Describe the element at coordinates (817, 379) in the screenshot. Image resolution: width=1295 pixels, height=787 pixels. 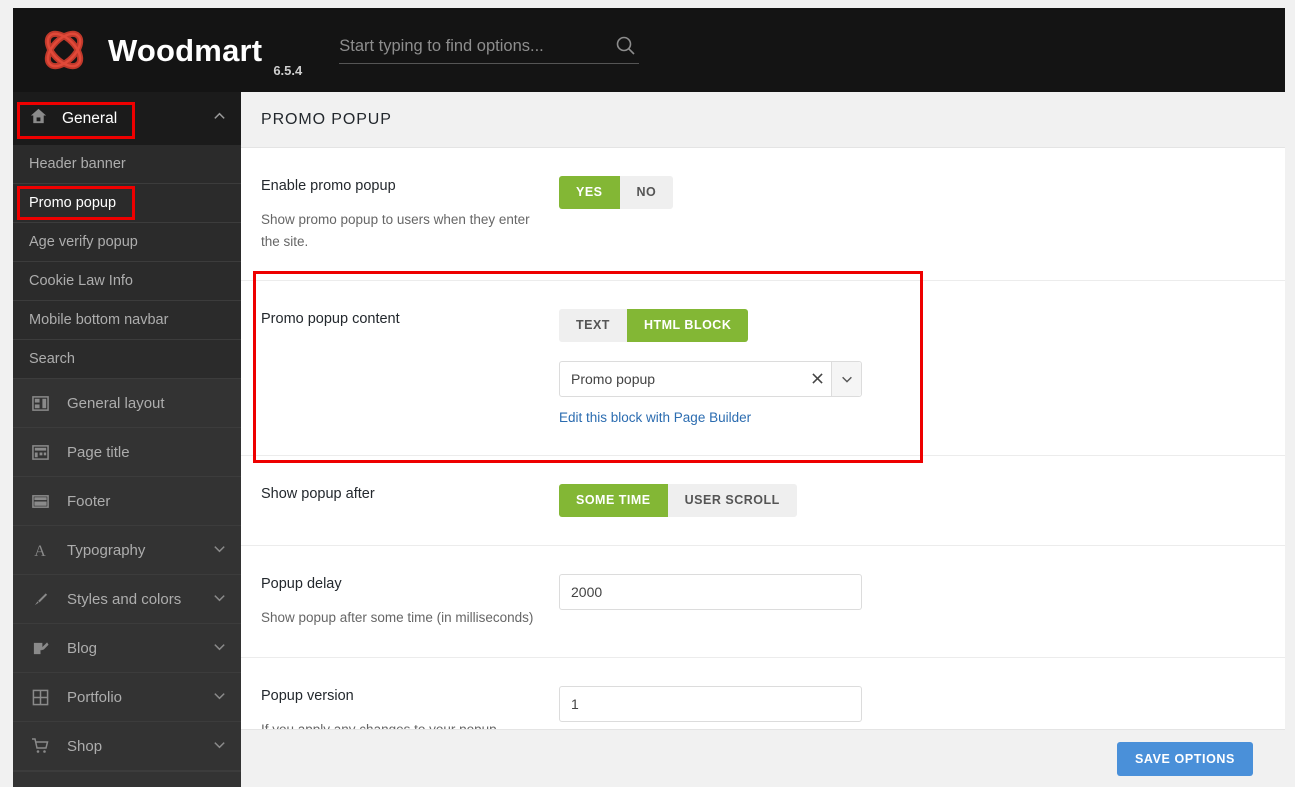
I see `close-icon` at that location.